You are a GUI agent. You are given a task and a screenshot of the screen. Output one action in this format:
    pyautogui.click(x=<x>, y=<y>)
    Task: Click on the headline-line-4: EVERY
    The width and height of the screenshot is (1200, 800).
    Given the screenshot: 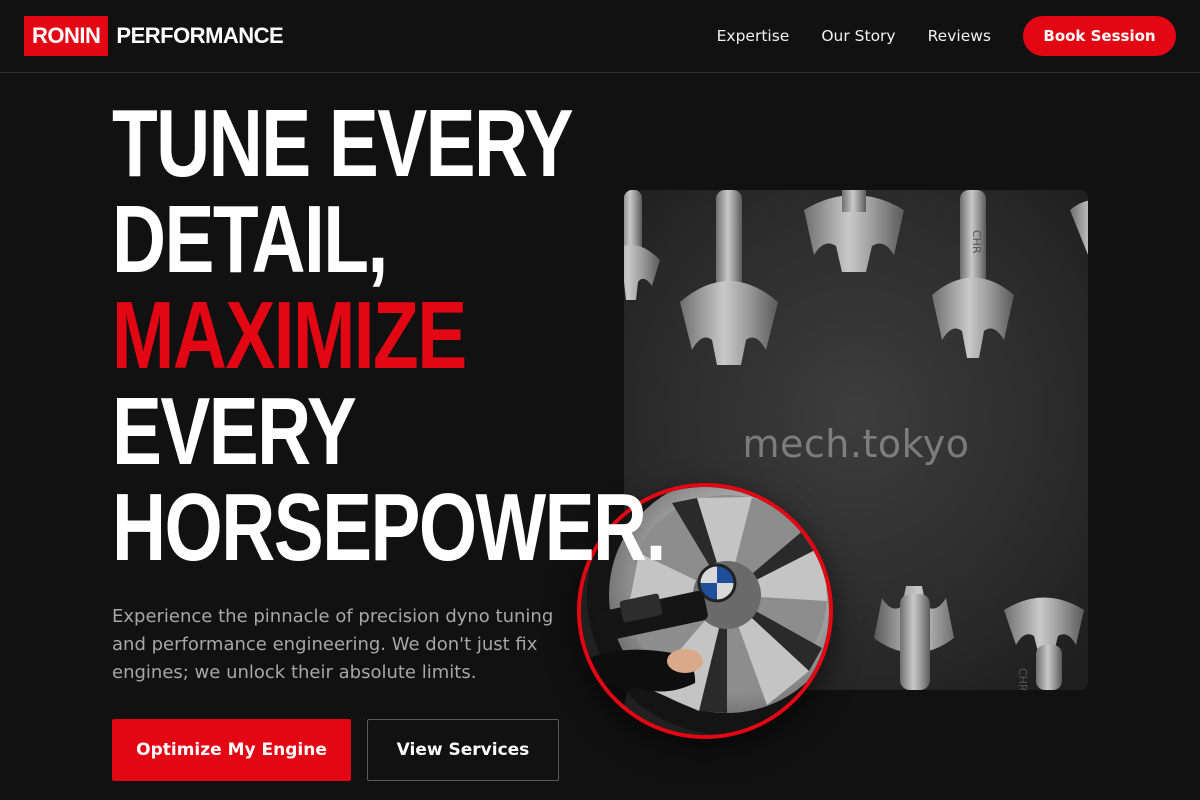 What is the action you would take?
    pyautogui.click(x=234, y=431)
    